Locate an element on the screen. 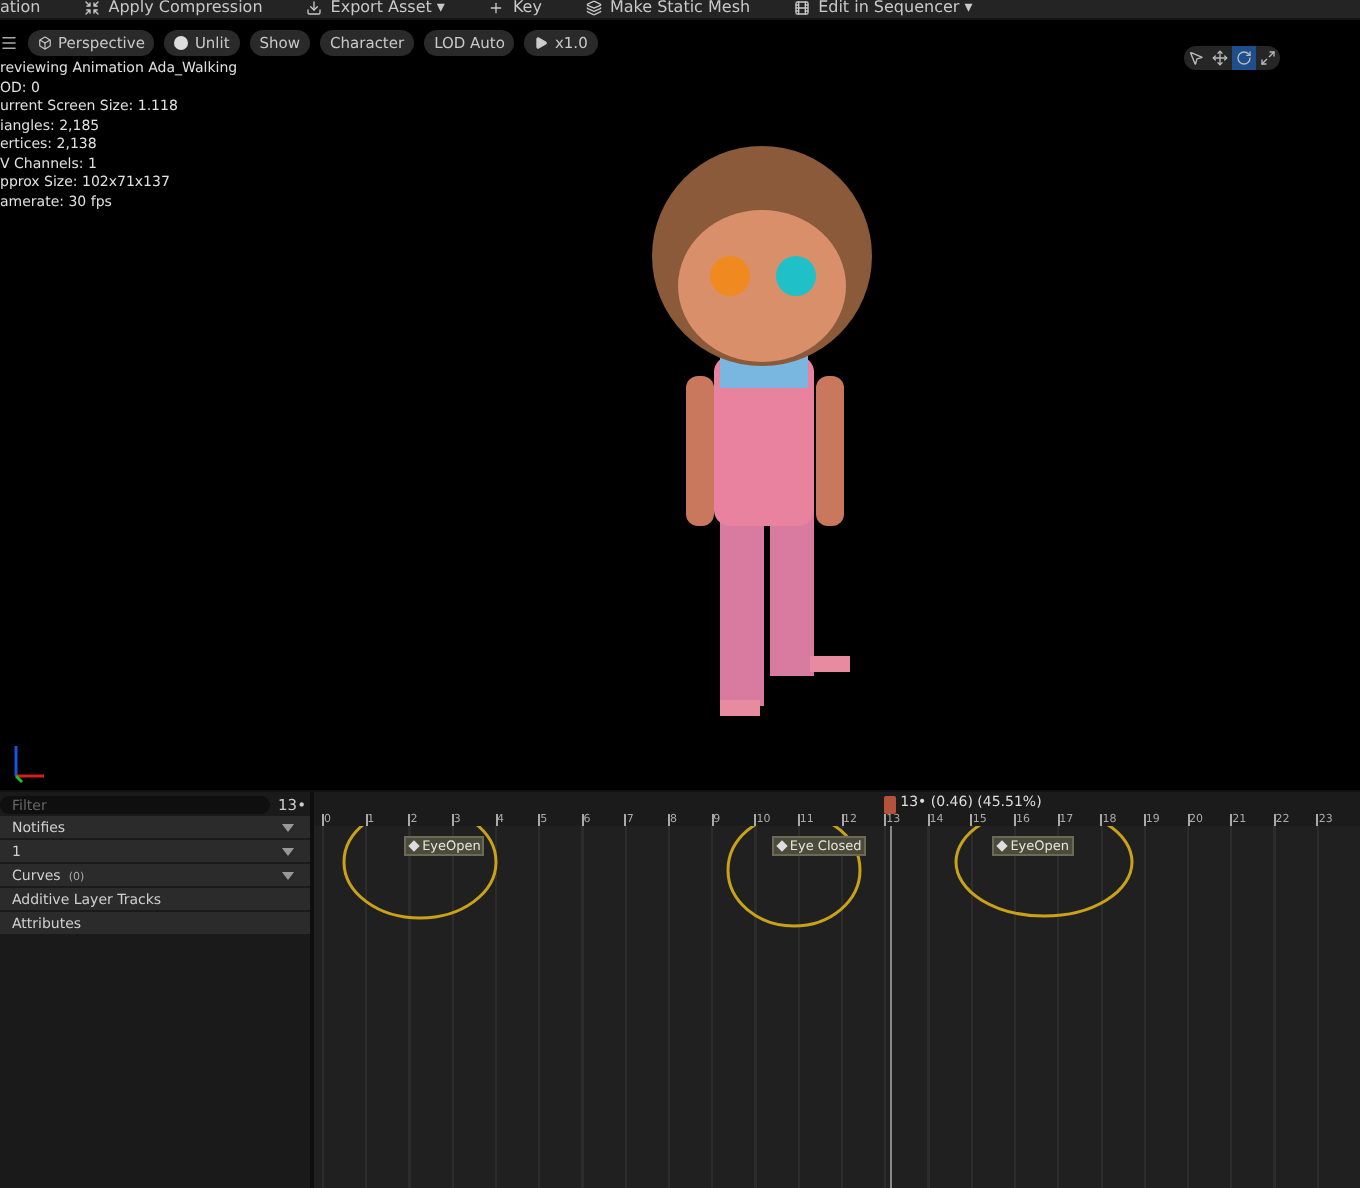 This screenshot has height=1188, width=1360. download-icon is located at coordinates (314, 8).